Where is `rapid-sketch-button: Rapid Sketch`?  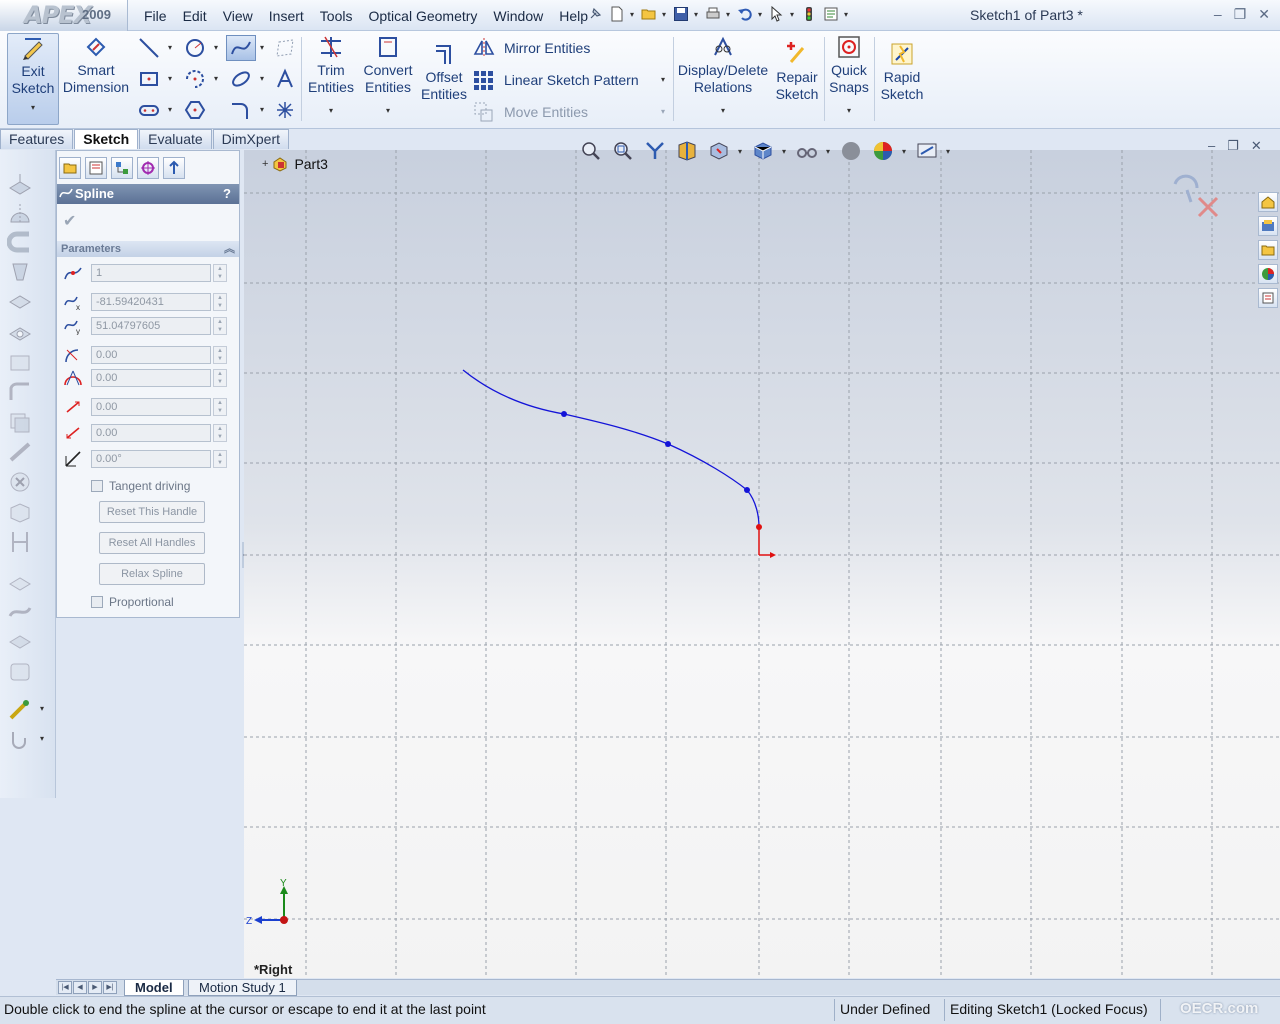
rapid-sketch-button: Rapid Sketch is located at coordinates (902, 71).